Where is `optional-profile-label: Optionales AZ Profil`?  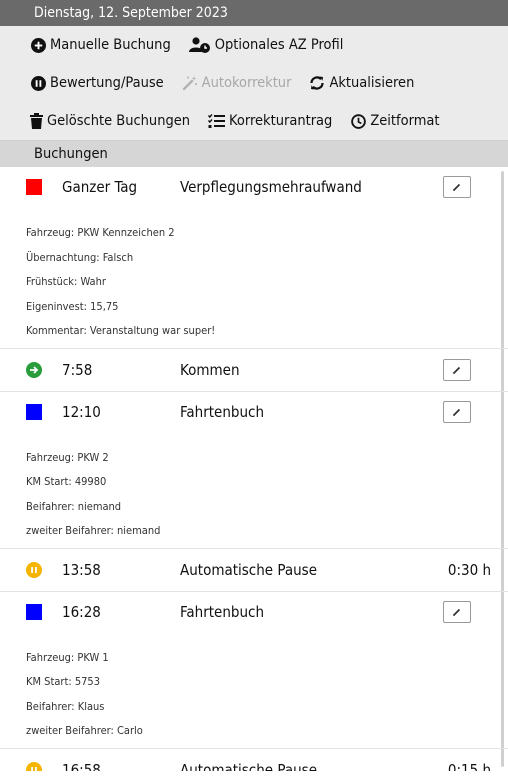
optional-profile-label: Optionales AZ Profil is located at coordinates (279, 45).